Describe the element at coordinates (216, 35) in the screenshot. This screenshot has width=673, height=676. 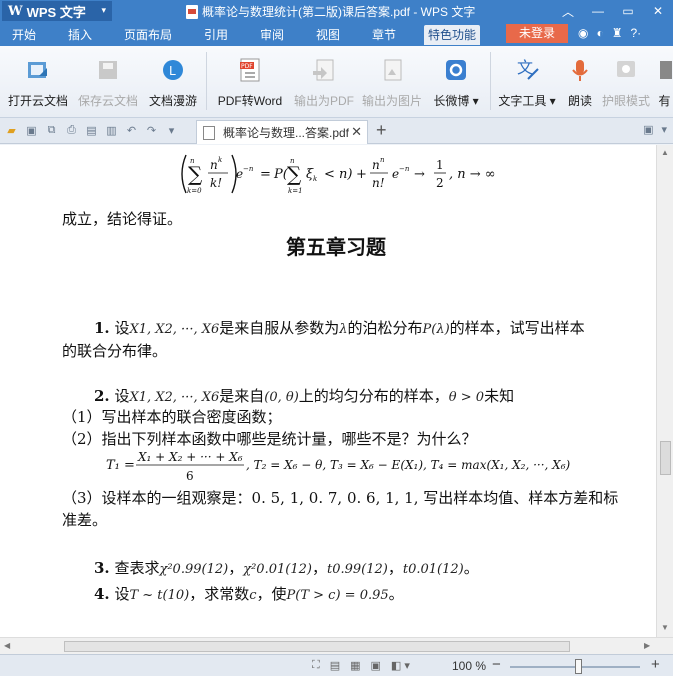
I see `menu-item-references: 引用` at that location.